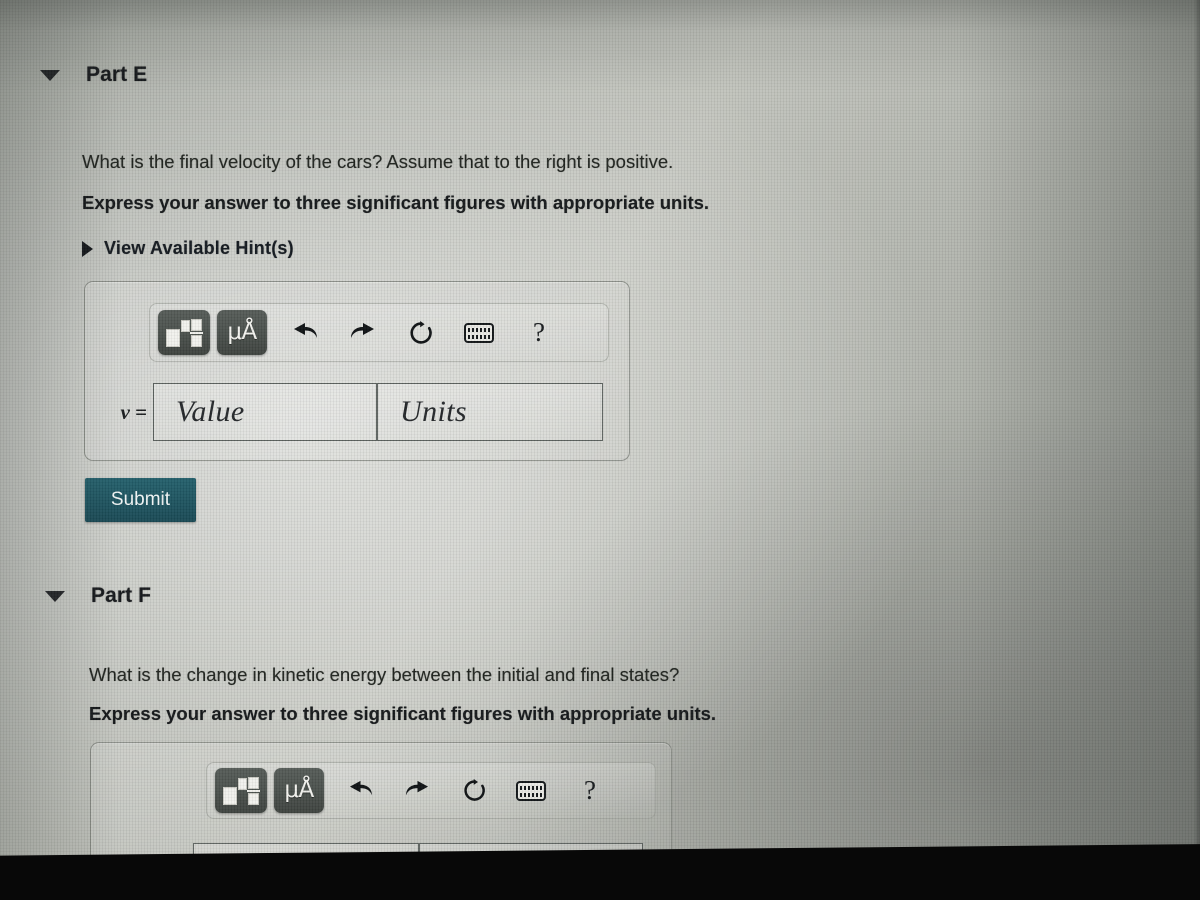  What do you see at coordinates (357, 371) in the screenshot?
I see `answer-box-e: μÅ ? v = Value Units` at bounding box center [357, 371].